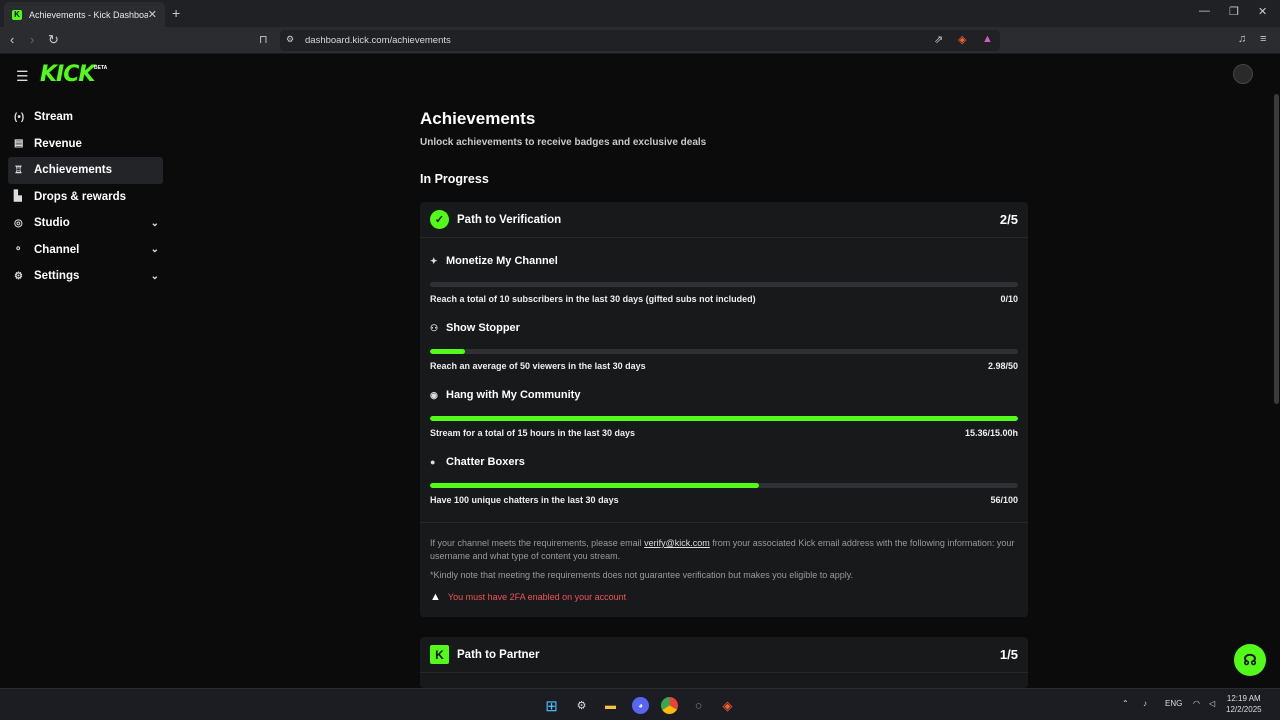  I want to click on volume-icon: ◁, so click(1212, 703).